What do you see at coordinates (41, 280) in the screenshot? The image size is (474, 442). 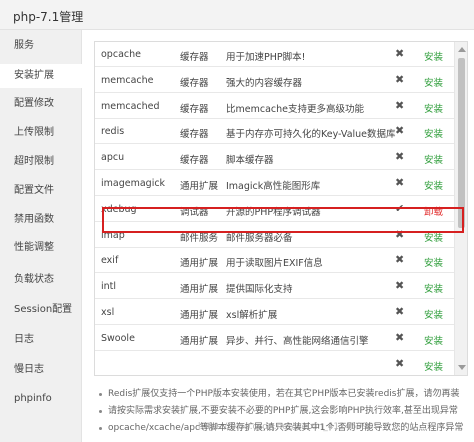 I see `sidebar-item: 负载状态` at bounding box center [41, 280].